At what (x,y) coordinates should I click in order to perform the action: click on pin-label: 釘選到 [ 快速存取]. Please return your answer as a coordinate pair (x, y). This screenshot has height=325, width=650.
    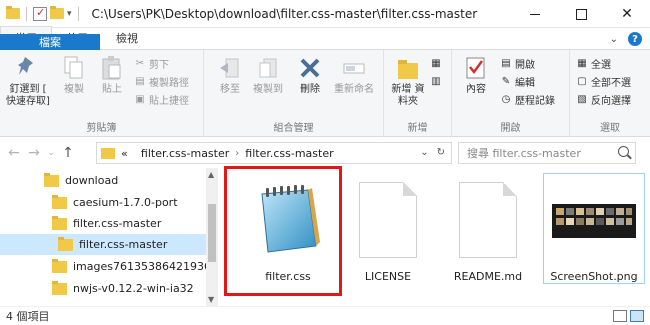
    Looking at the image, I should click on (28, 95).